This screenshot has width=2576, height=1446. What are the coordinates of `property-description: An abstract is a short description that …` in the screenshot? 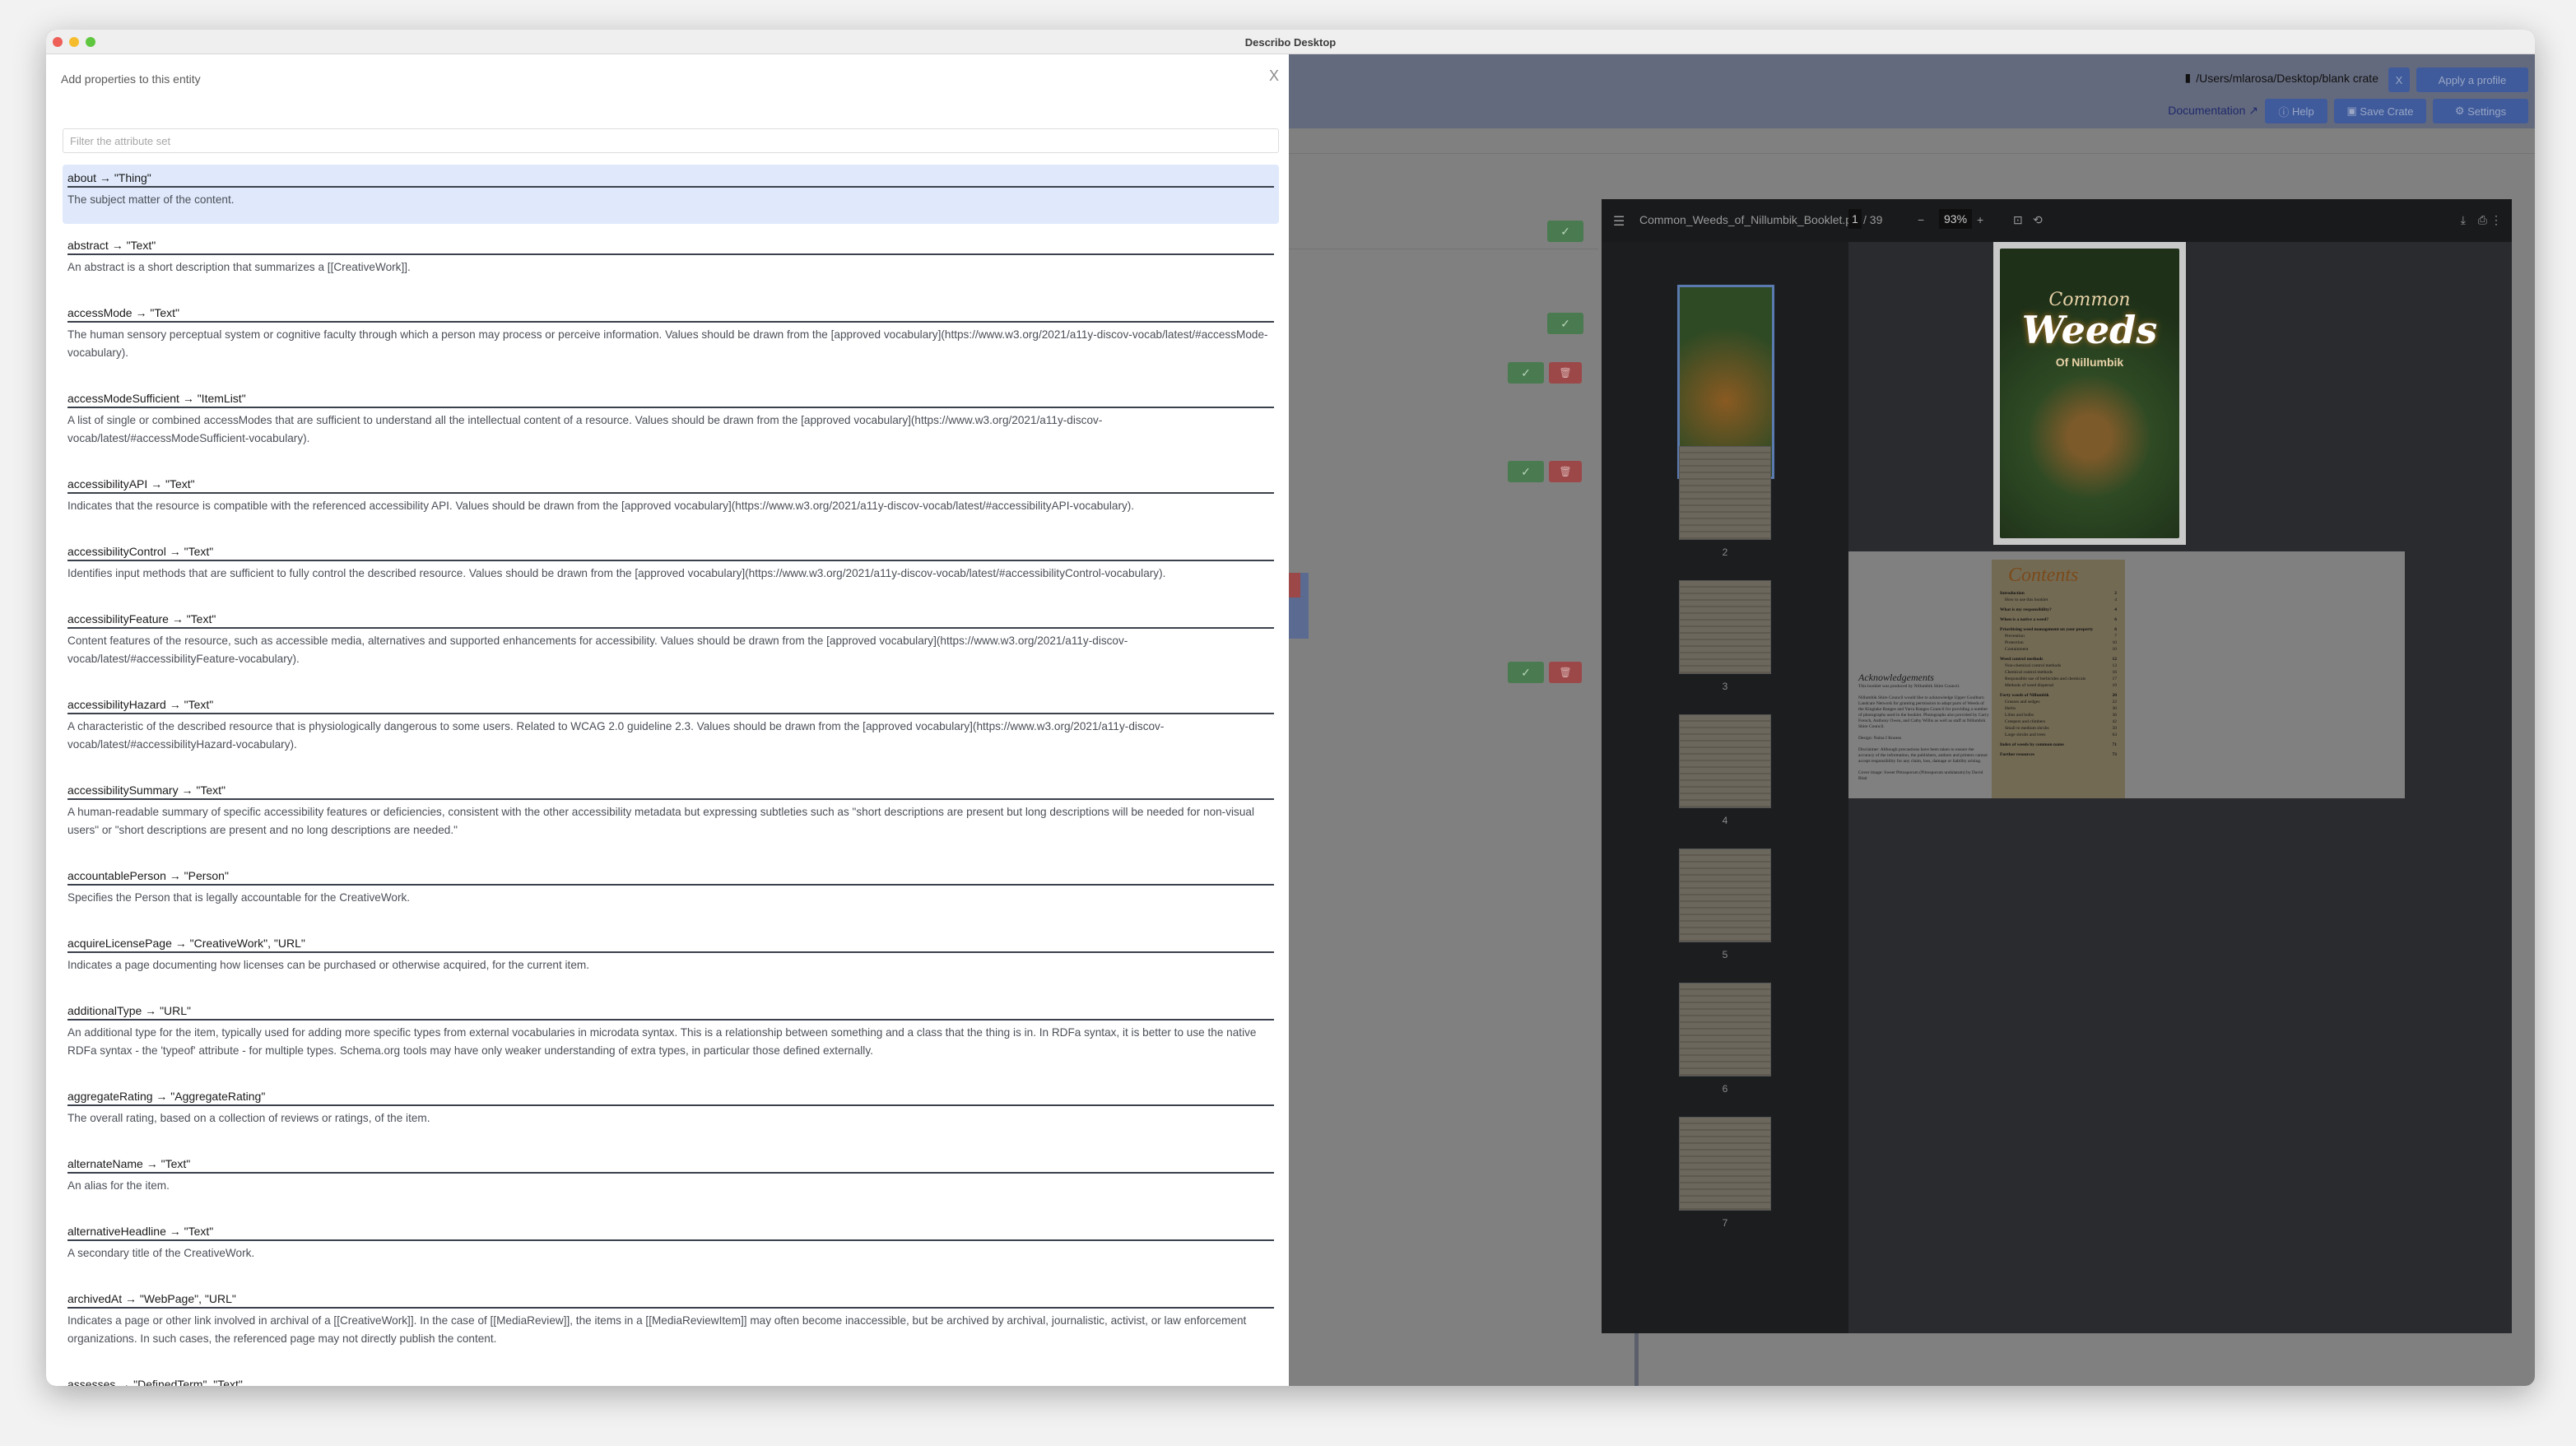 It's located at (239, 267).